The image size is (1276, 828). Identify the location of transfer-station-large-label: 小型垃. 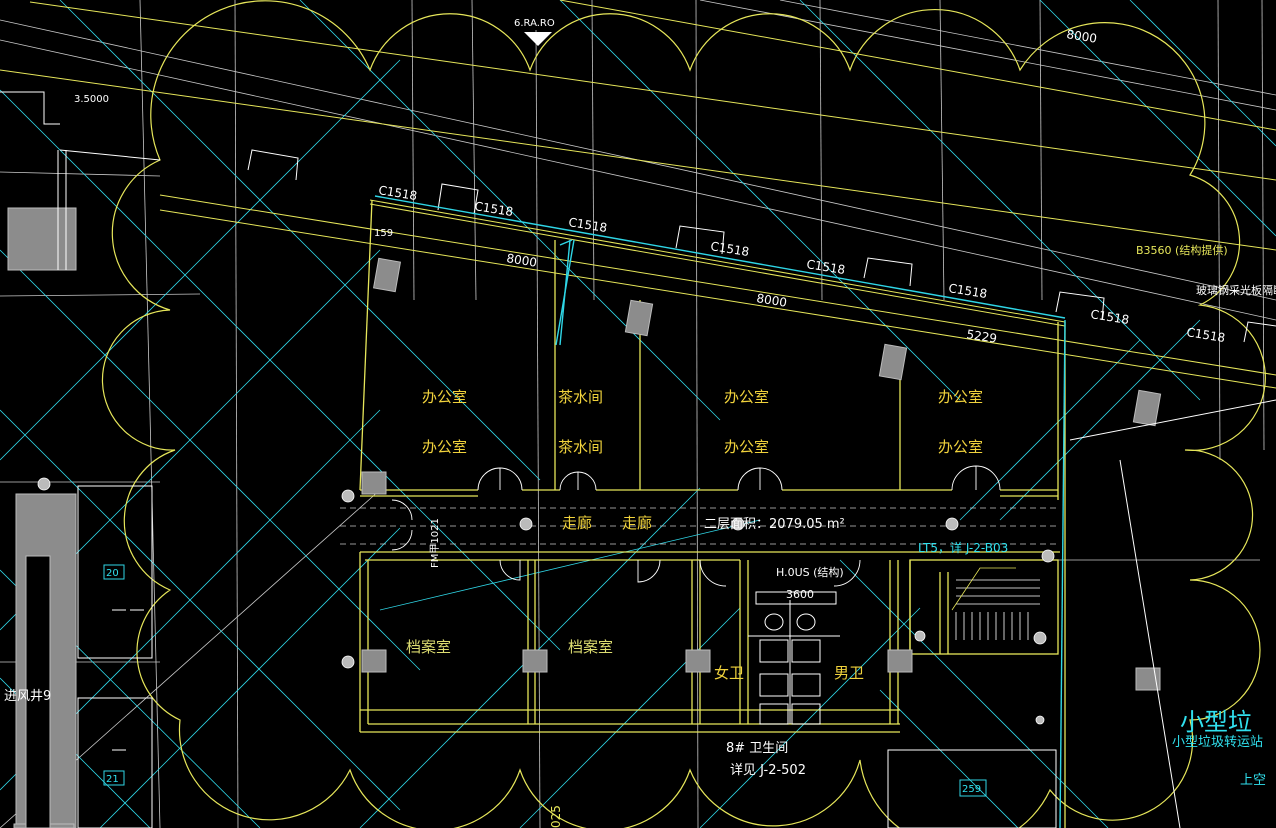
(1216, 722).